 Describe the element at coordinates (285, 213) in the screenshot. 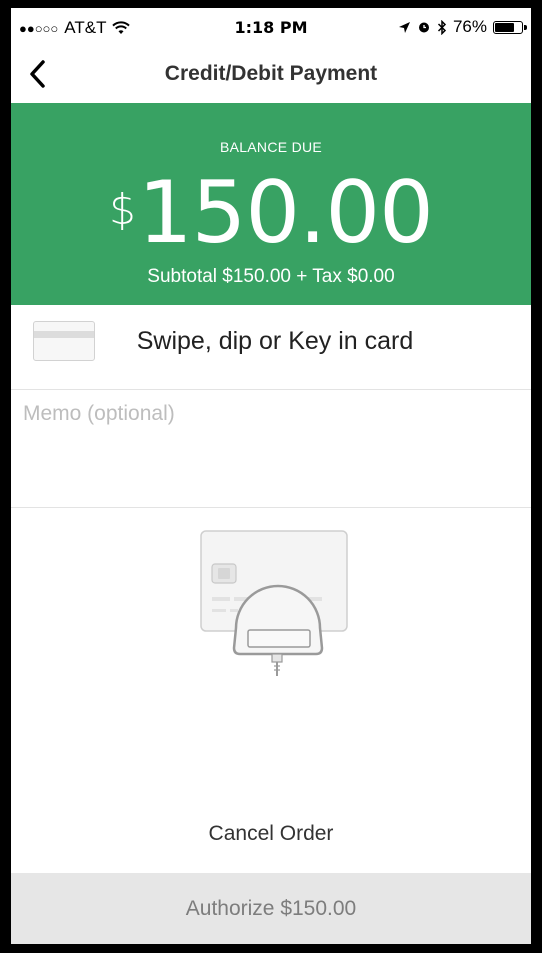

I see `amount-value: 150.00` at that location.